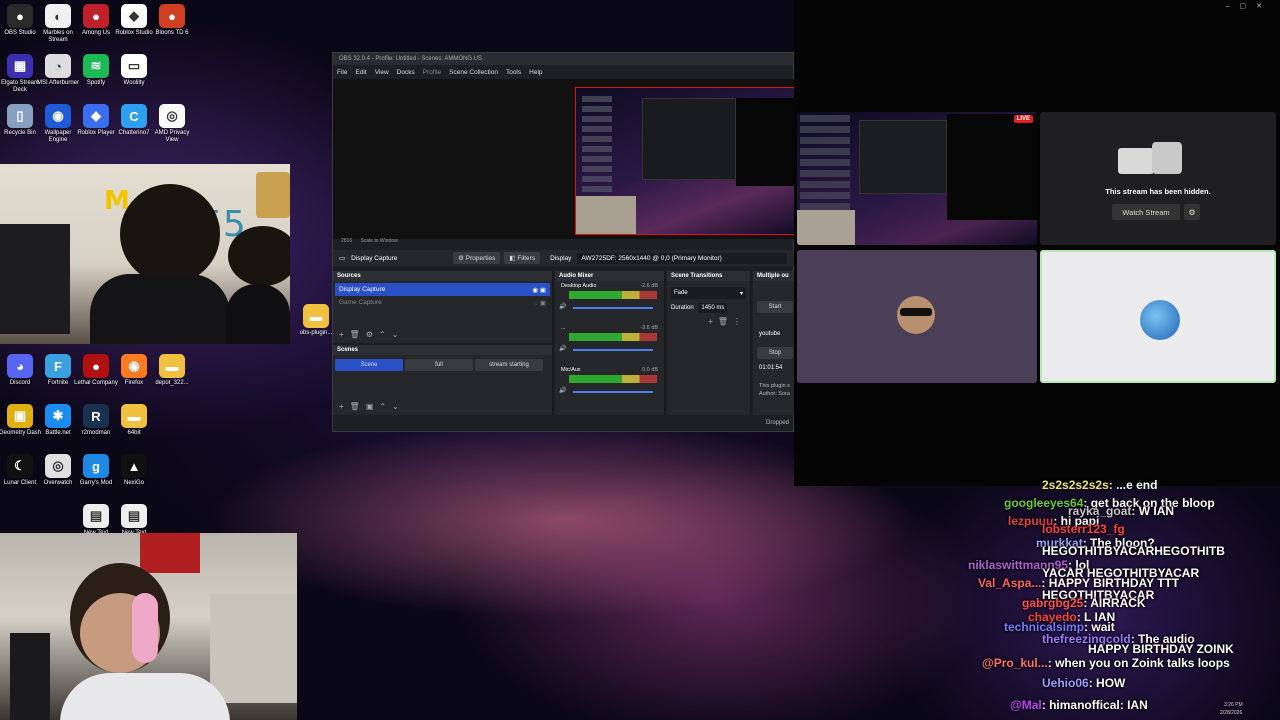  What do you see at coordinates (382, 72) in the screenshot?
I see `menu-item: View` at bounding box center [382, 72].